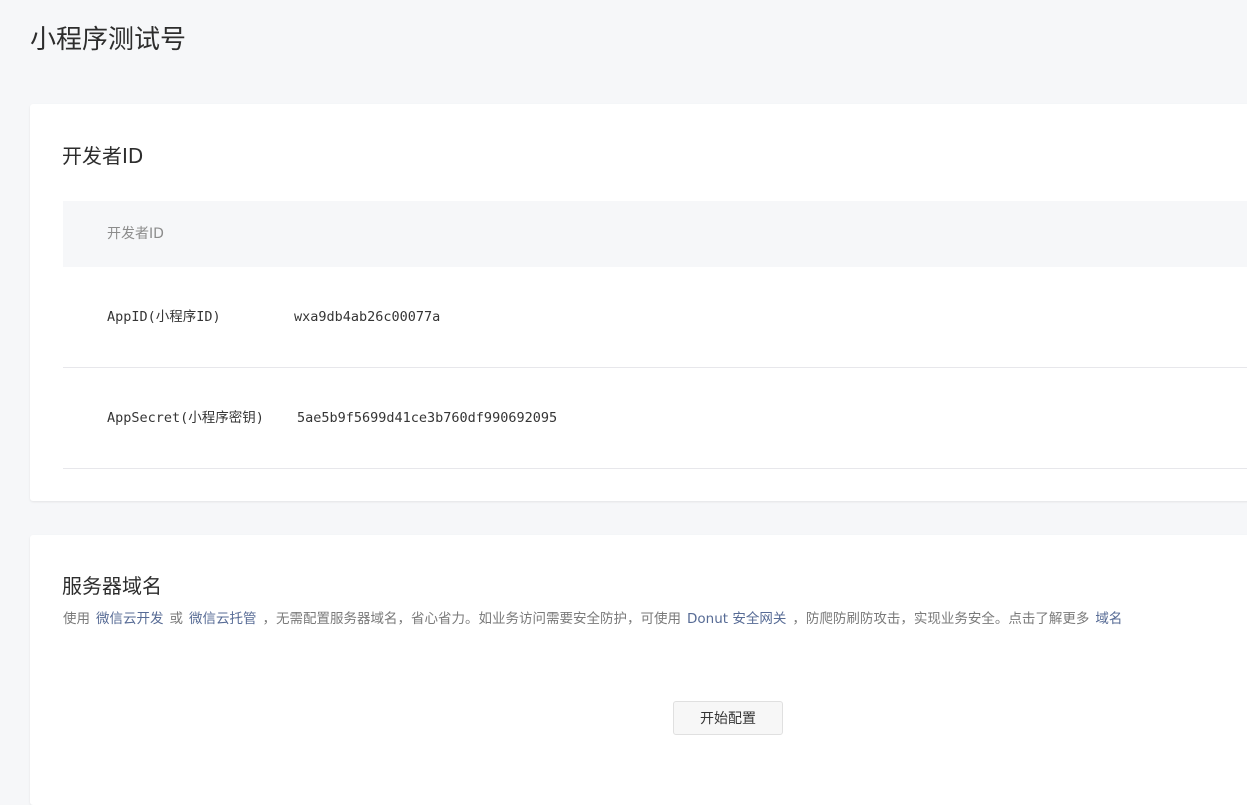 The height and width of the screenshot is (805, 1247). Describe the element at coordinates (135, 234) in the screenshot. I see `table-header-label: 开发者ID` at that location.